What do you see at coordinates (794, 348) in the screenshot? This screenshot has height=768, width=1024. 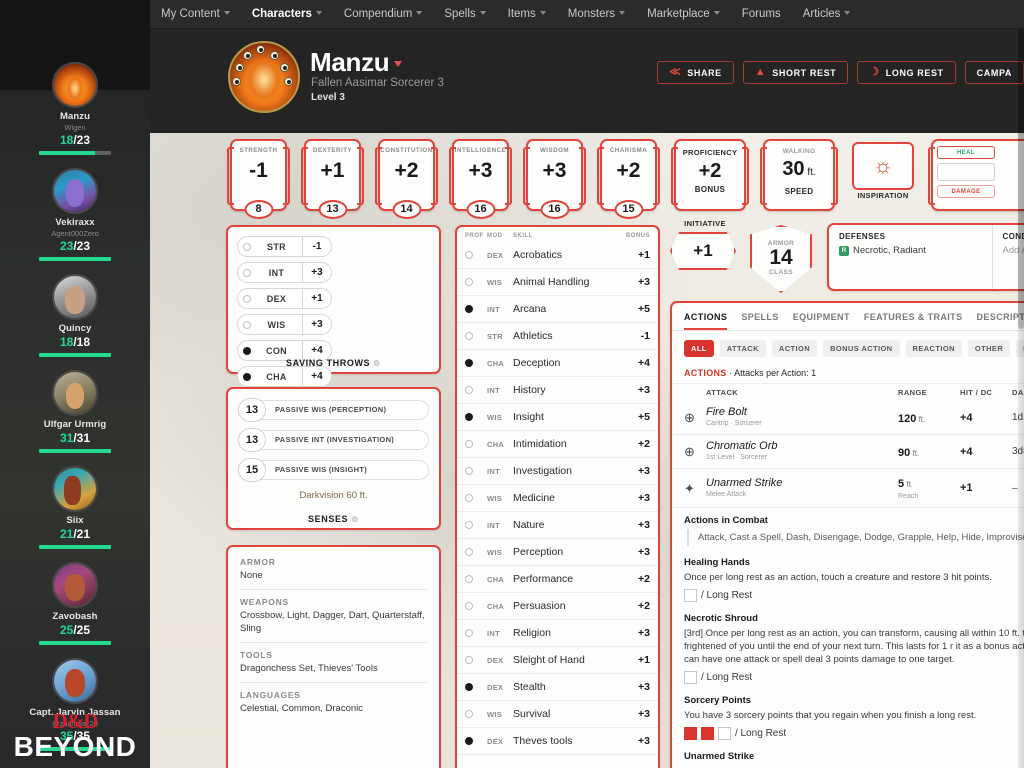 I see `filter-chip-action: ACTION` at bounding box center [794, 348].